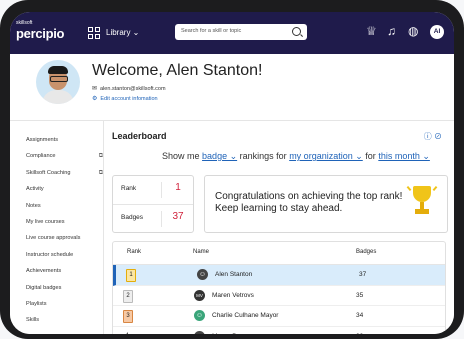 The height and width of the screenshot is (339, 464). I want to click on column-name: Name, so click(201, 252).